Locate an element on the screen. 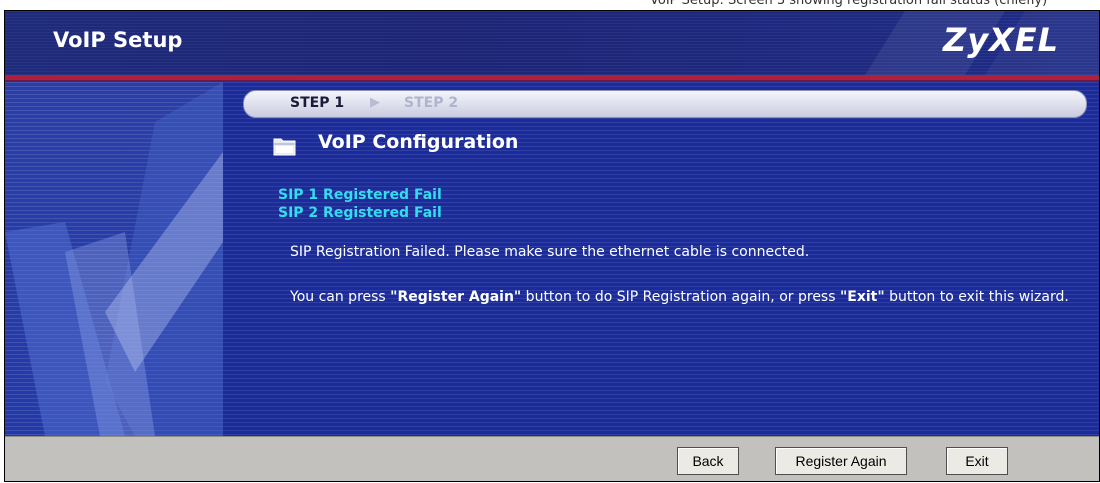  sip1-status: SIP 1 Registered Fail is located at coordinates (360, 195).